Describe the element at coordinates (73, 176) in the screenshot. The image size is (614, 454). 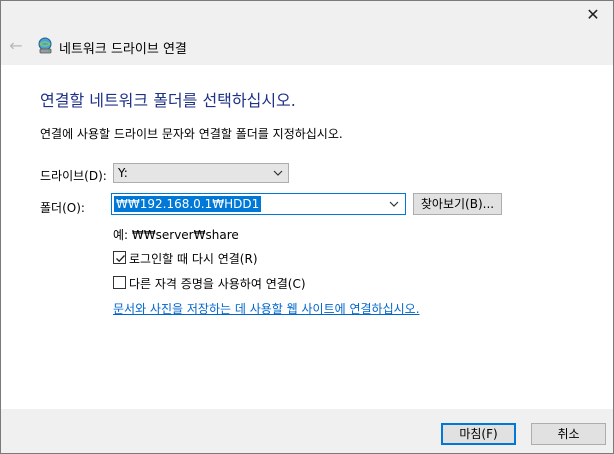
I see `drive-label: 드라이브(D):` at that location.